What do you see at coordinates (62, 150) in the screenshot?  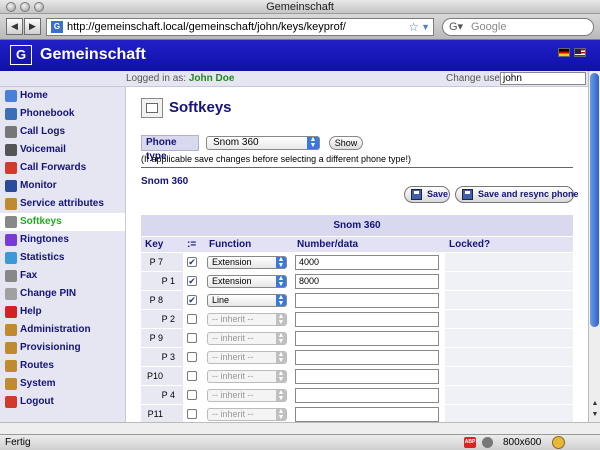 I see `sidebar-item-voicemail: Voicemail` at bounding box center [62, 150].